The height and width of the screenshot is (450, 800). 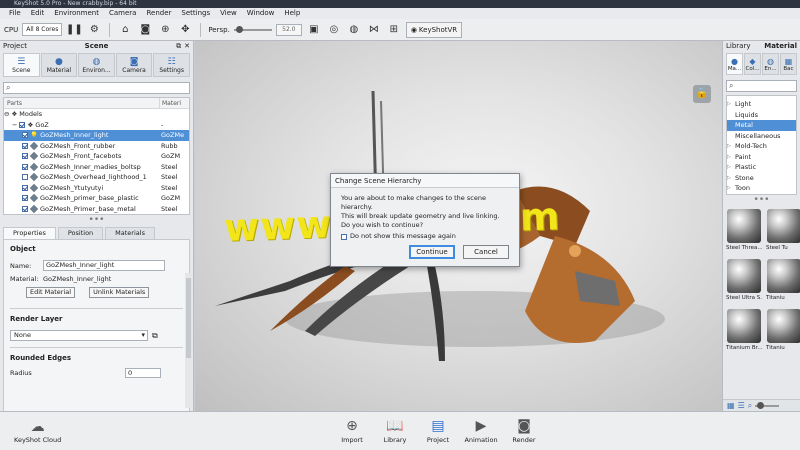 I want to click on tab-position: Position, so click(x=80, y=233).